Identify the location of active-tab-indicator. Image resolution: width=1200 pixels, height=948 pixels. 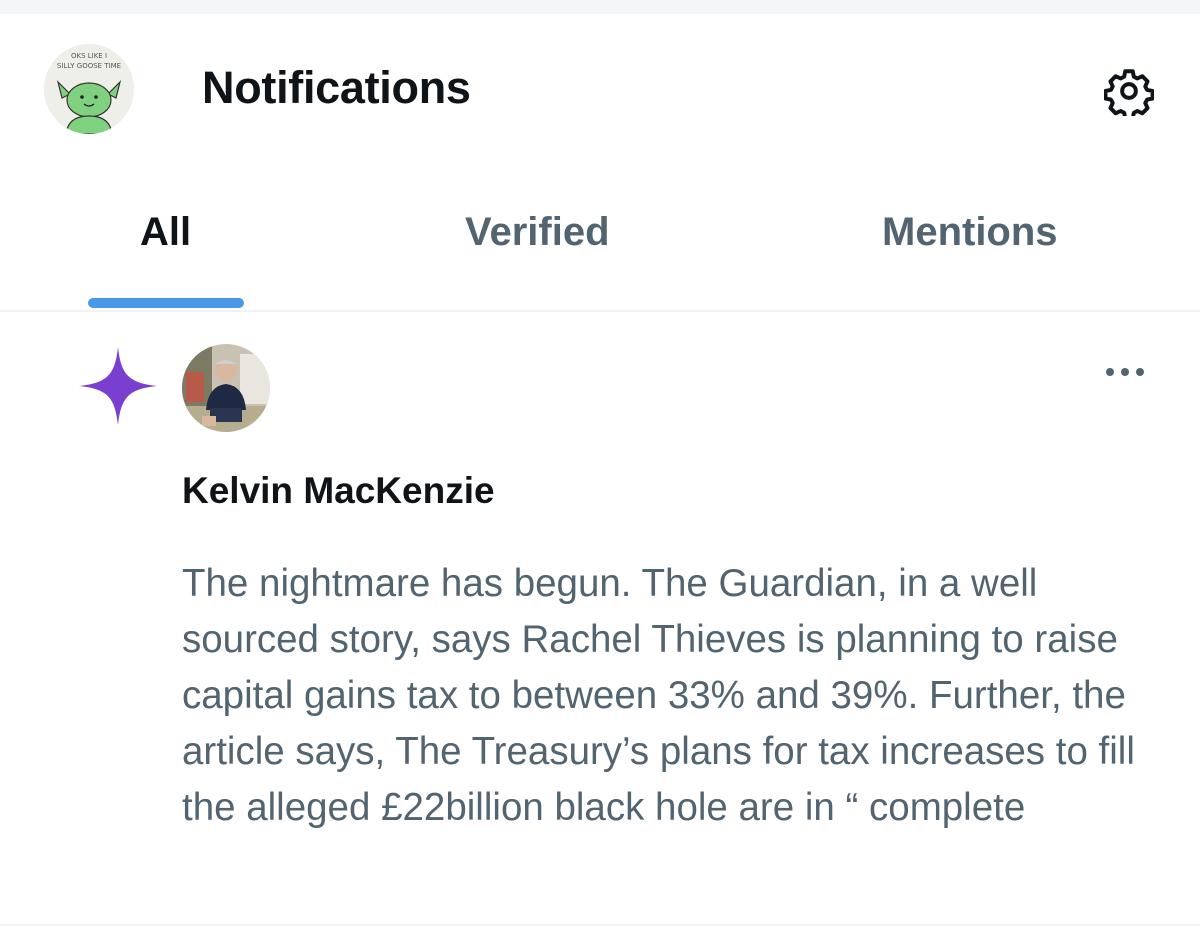
(166, 303).